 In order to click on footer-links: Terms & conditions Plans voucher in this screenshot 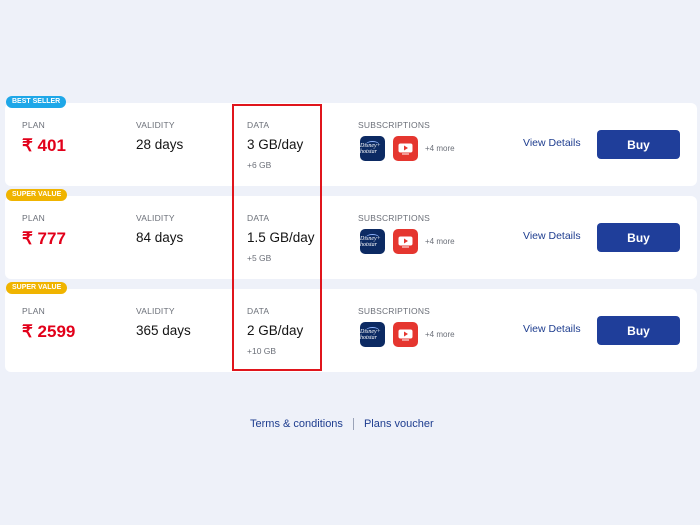, I will do `click(350, 423)`.